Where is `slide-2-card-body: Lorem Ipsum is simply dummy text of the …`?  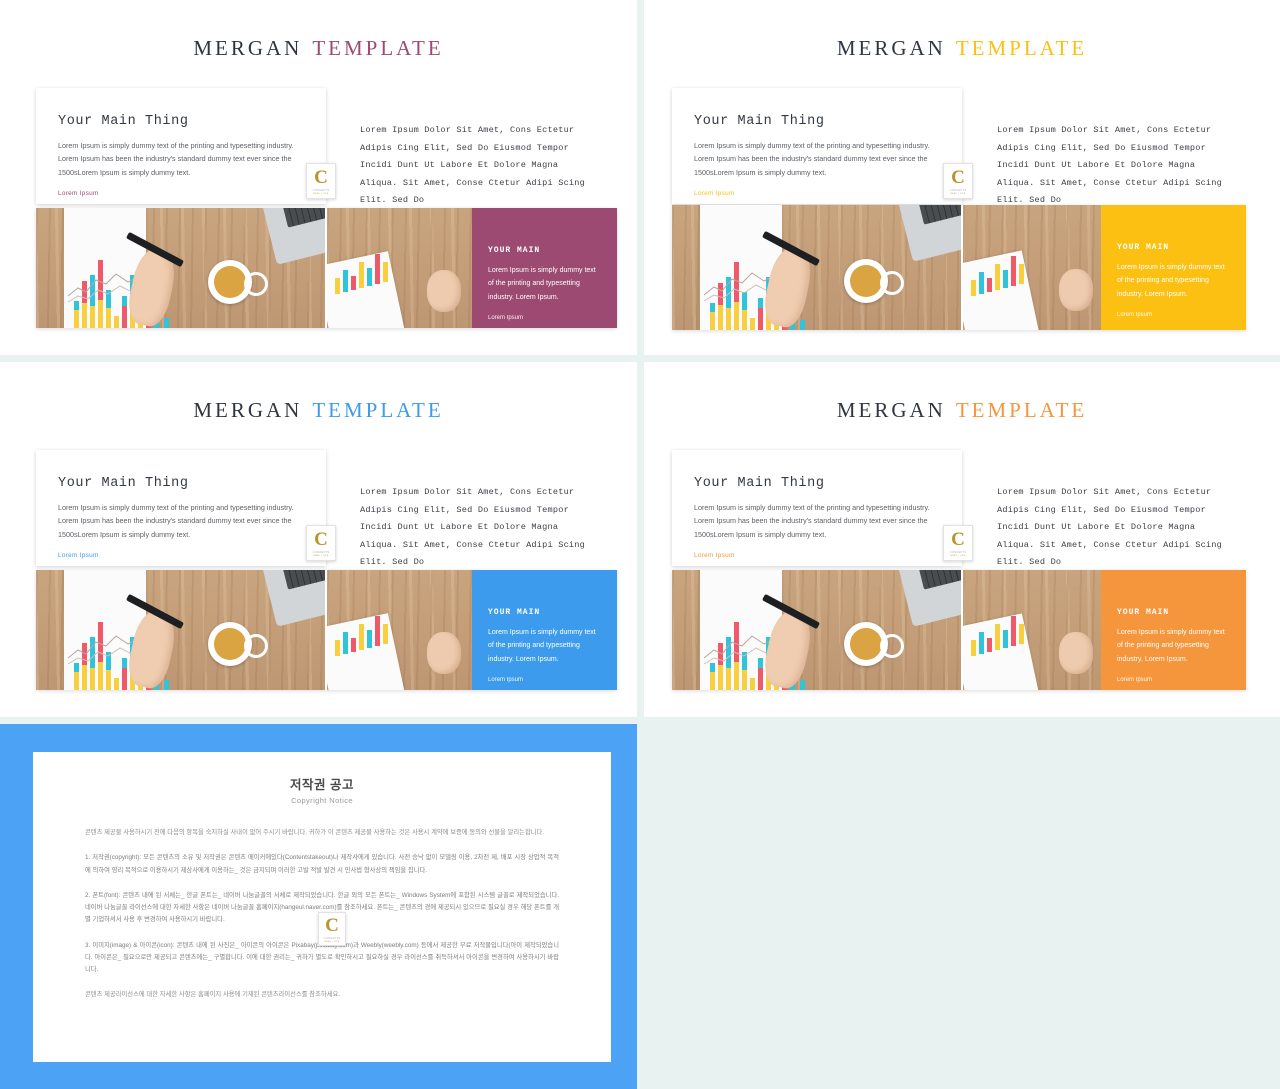
slide-2-card-body: Lorem Ipsum is simply dummy text of the … is located at coordinates (812, 159).